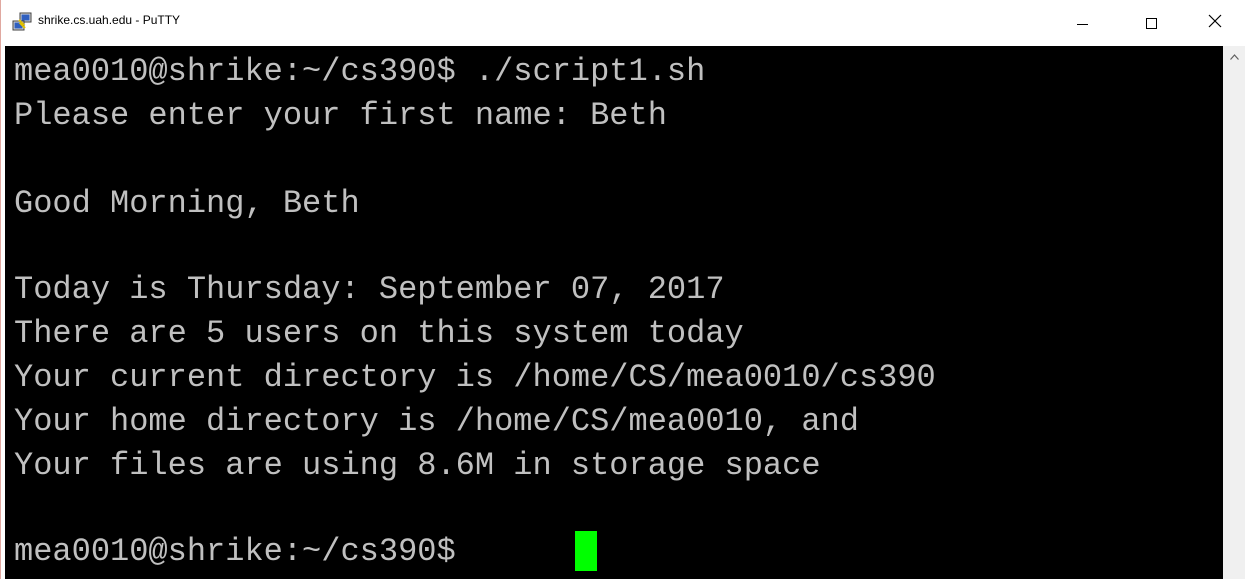 Image resolution: width=1245 pixels, height=579 pixels. What do you see at coordinates (244, 551) in the screenshot?
I see `prompt-line: mea0010@shrike:~/cs390$` at bounding box center [244, 551].